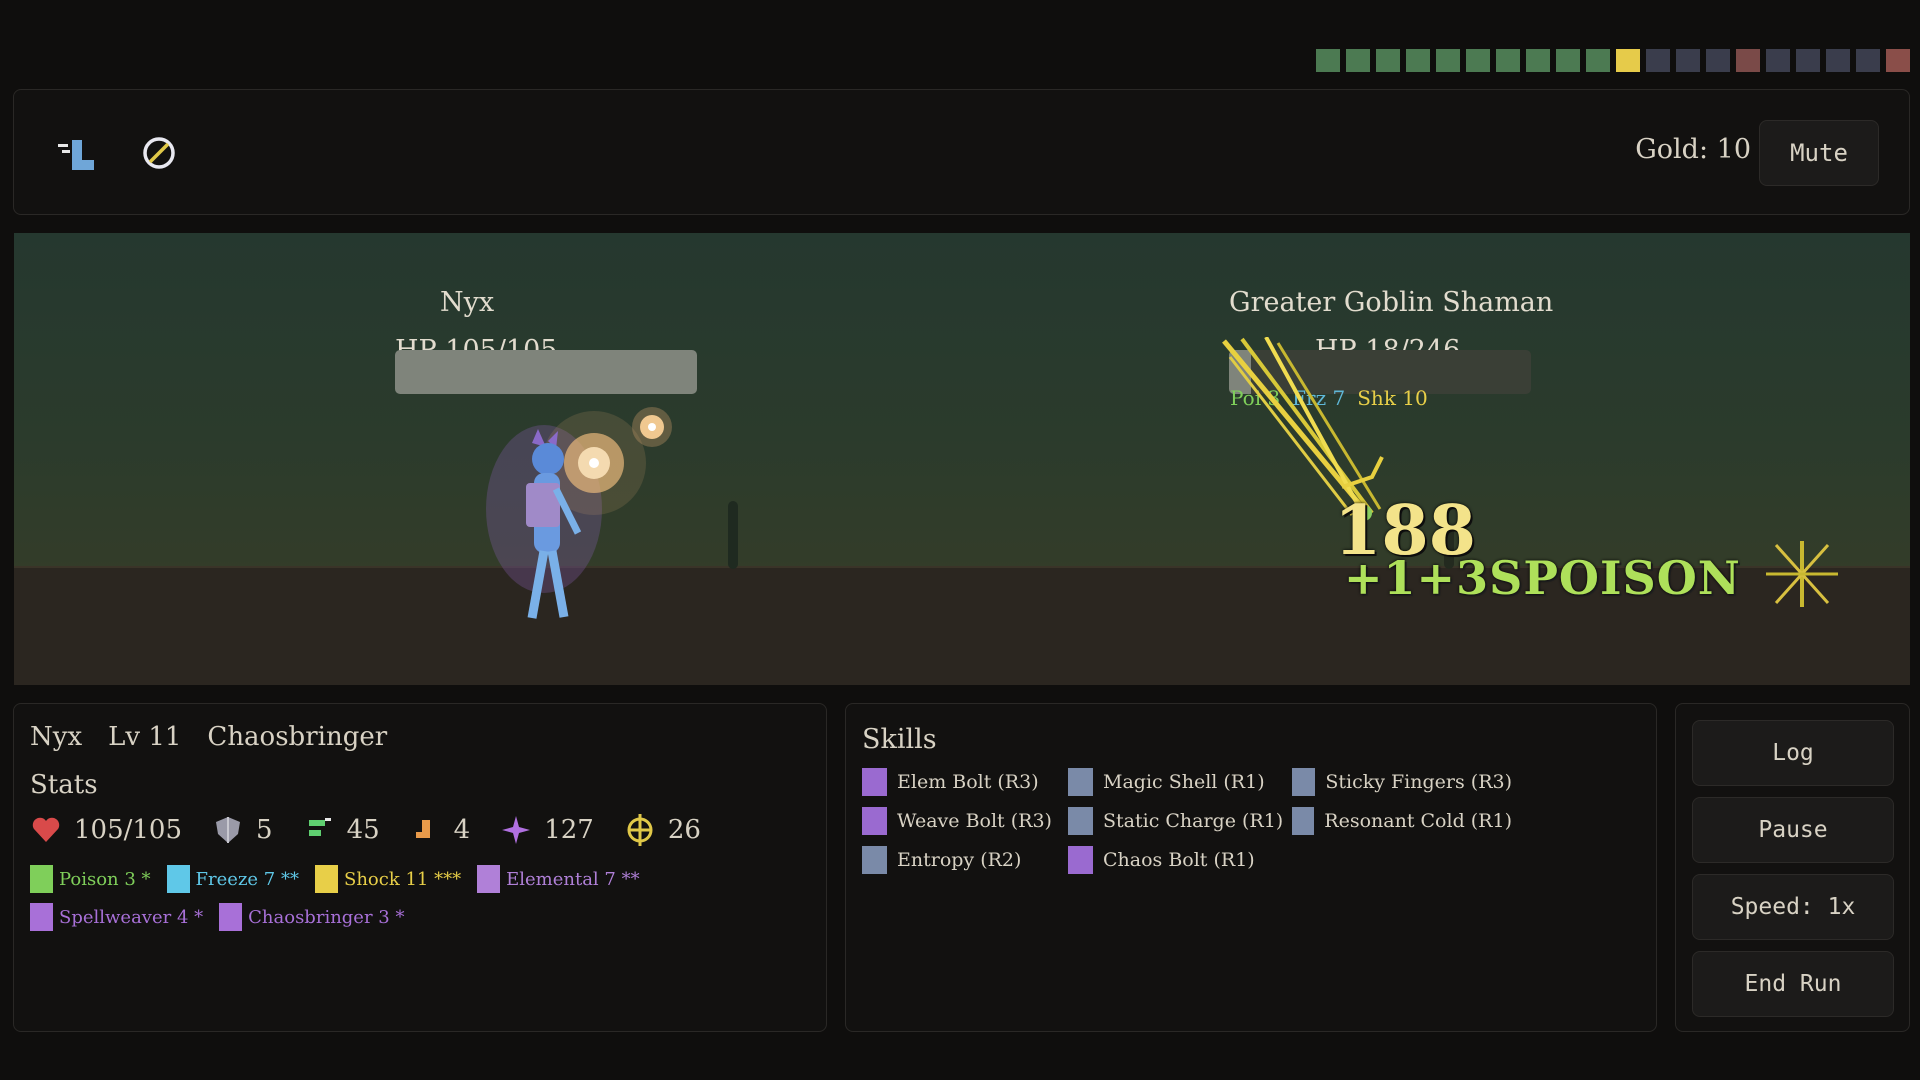  What do you see at coordinates (105, 879) in the screenshot?
I see `tag-label: Poison 3 *` at bounding box center [105, 879].